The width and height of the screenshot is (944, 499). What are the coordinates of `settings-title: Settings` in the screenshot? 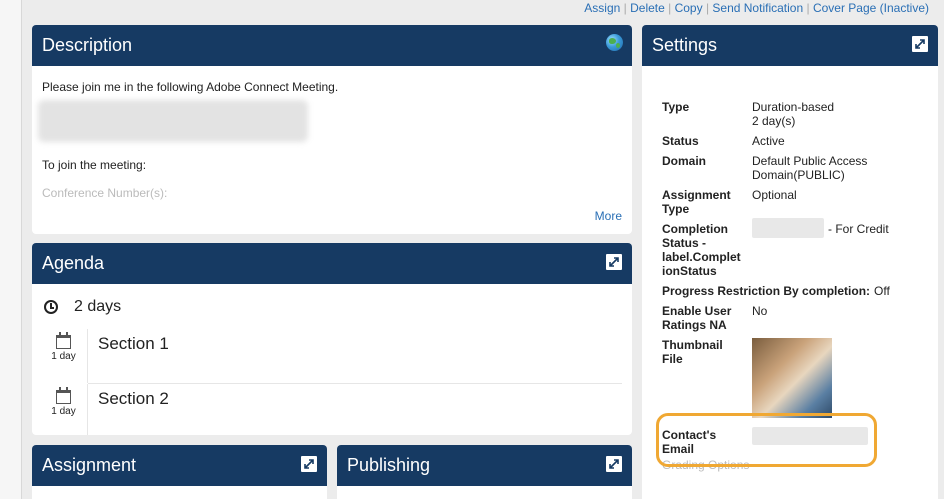 It's located at (685, 45).